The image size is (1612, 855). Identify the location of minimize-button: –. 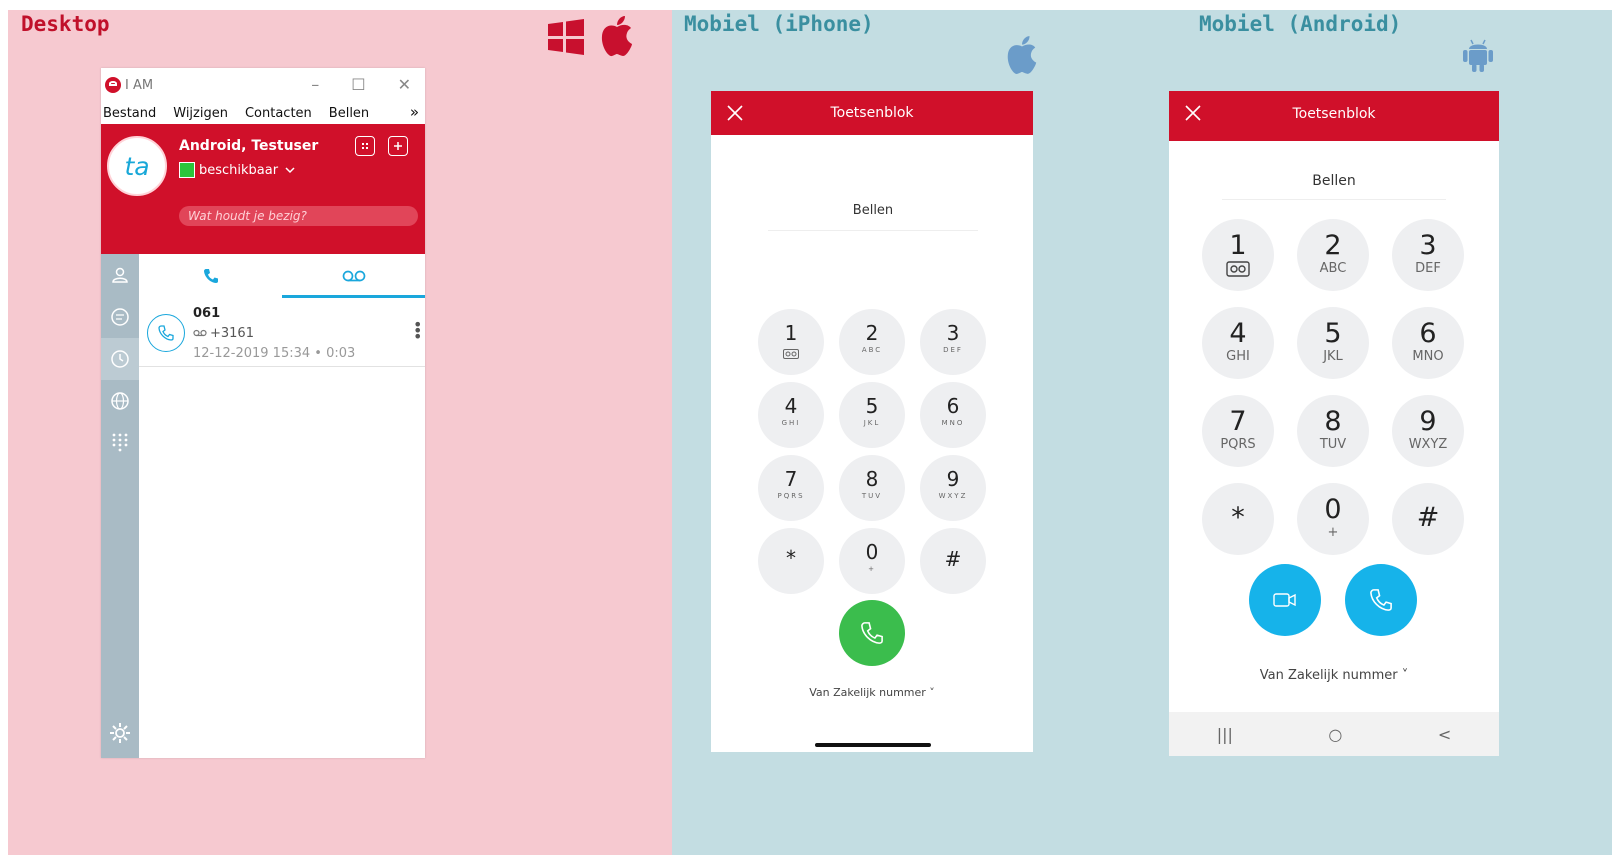
(315, 84).